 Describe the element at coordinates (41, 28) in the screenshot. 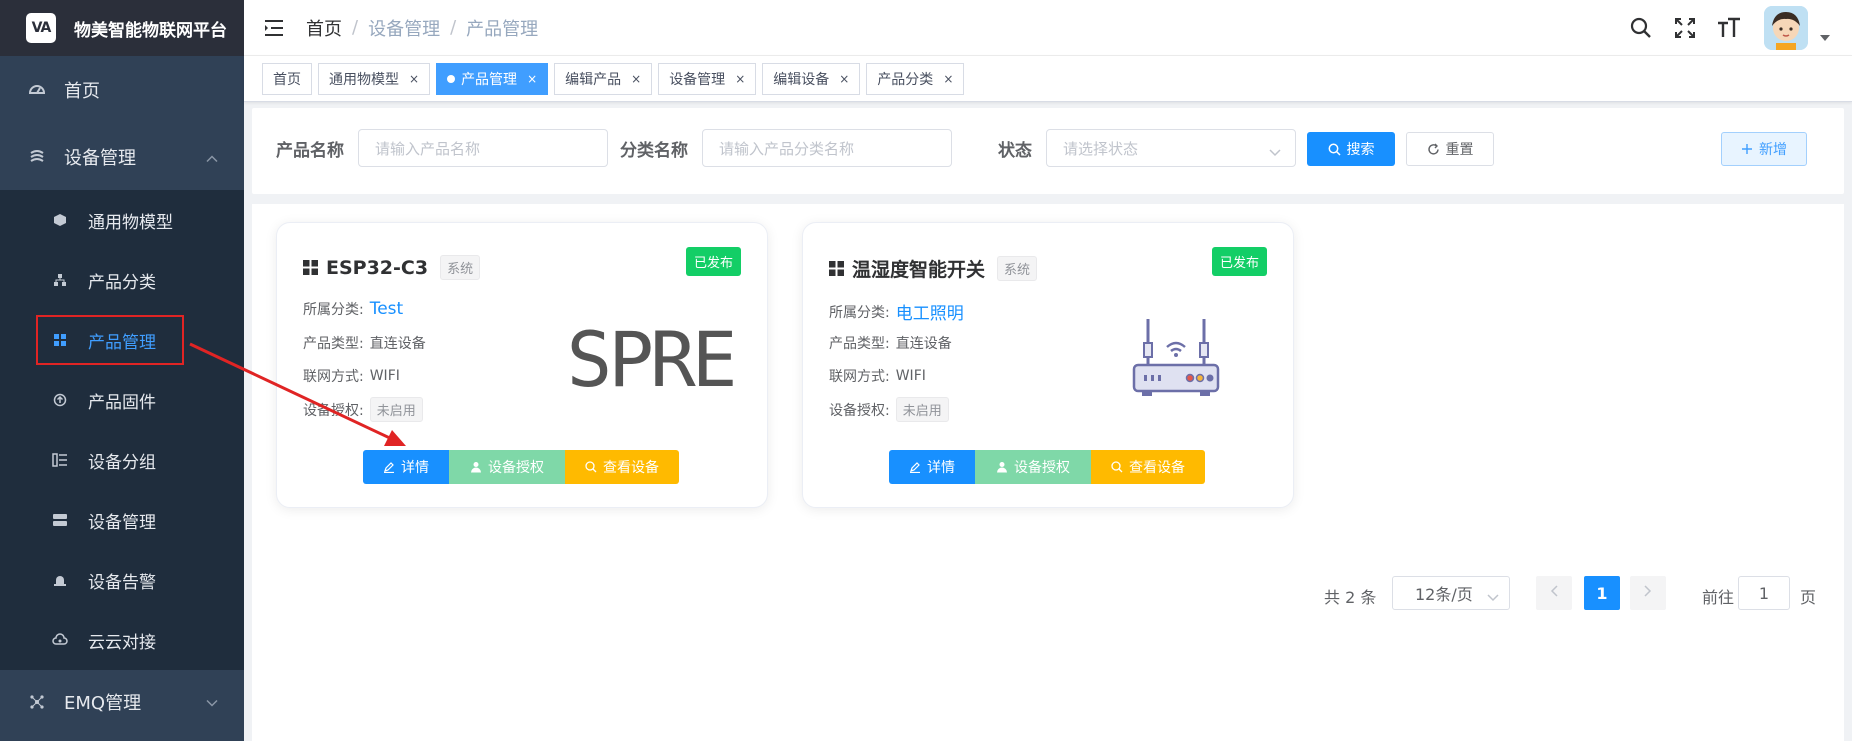

I see `logo-icon: VA` at that location.